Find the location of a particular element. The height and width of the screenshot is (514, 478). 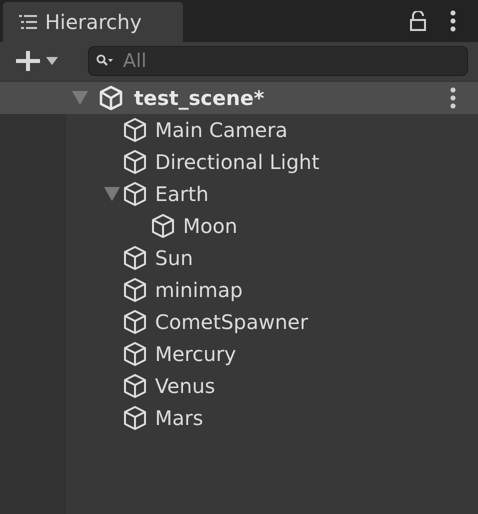

hierarchy-item: Mercury is located at coordinates (291, 354).